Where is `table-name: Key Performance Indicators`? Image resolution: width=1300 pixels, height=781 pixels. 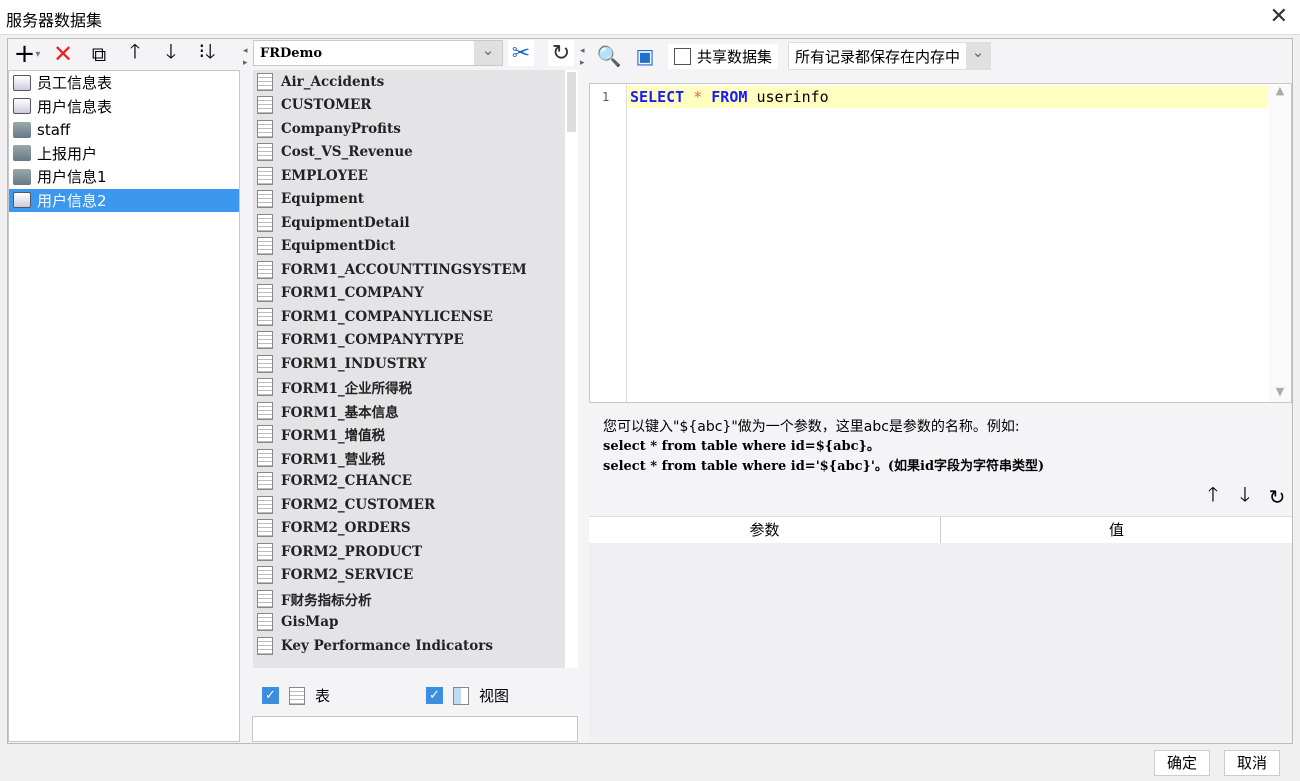 table-name: Key Performance Indicators is located at coordinates (387, 645).